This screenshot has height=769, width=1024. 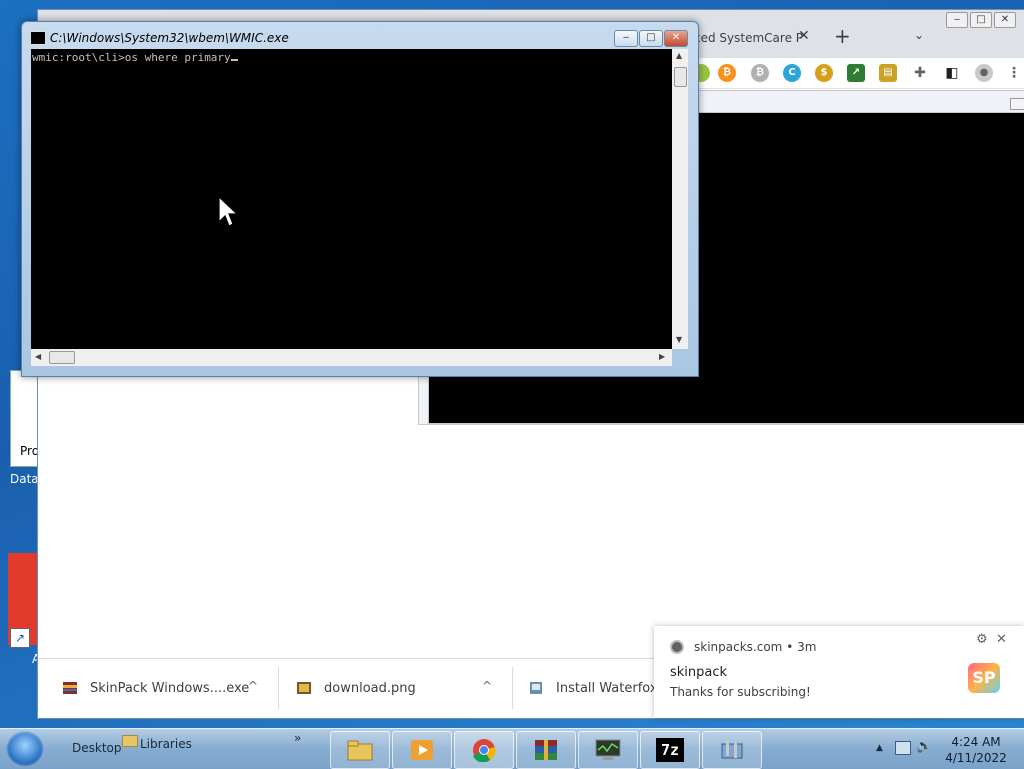 What do you see at coordinates (727, 73) in the screenshot?
I see `bitcoin-extension-icon: ₿` at bounding box center [727, 73].